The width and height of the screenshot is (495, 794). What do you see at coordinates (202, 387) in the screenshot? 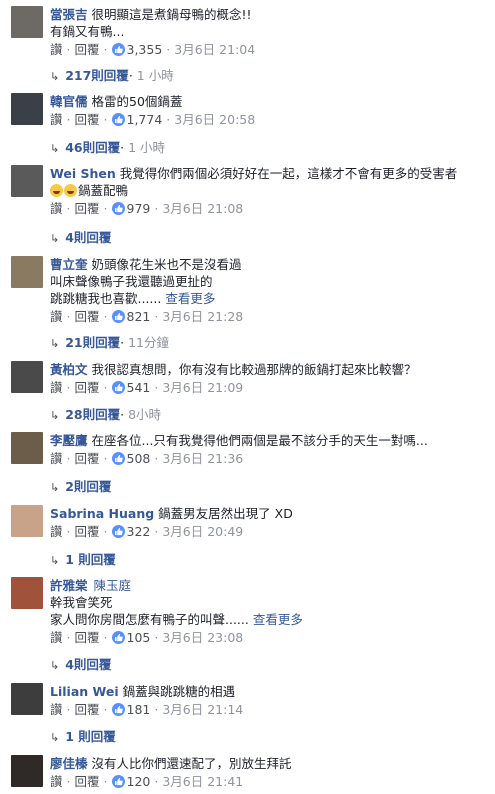
I see `comment-timestamp: 3月6日 21:09` at bounding box center [202, 387].